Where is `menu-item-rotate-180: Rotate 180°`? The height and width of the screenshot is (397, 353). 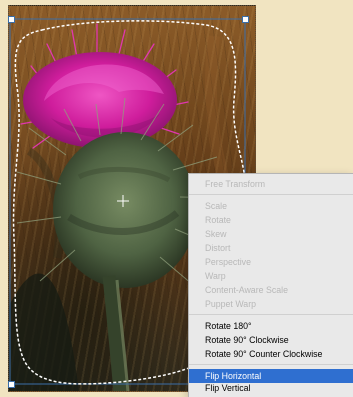 menu-item-rotate-180: Rotate 180° is located at coordinates (271, 326).